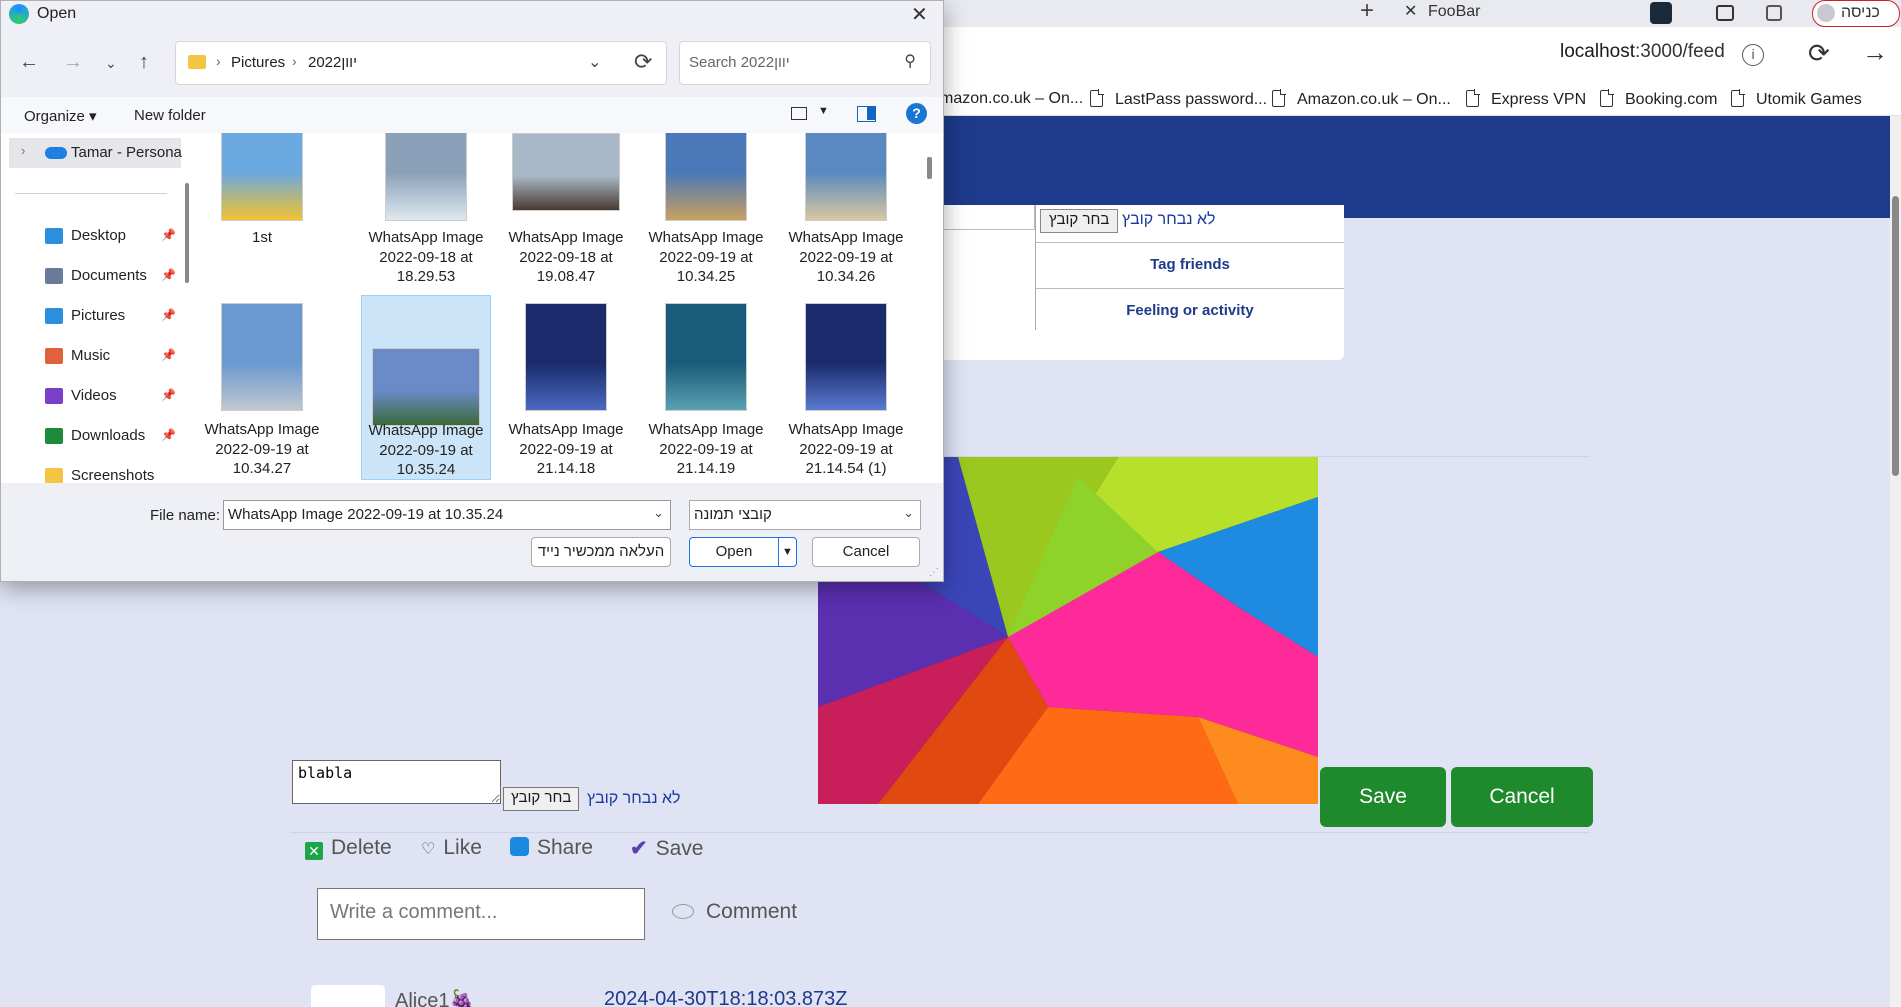  Describe the element at coordinates (115, 437) in the screenshot. I see `sidebar-item-downloads: Downloads 📌` at that location.